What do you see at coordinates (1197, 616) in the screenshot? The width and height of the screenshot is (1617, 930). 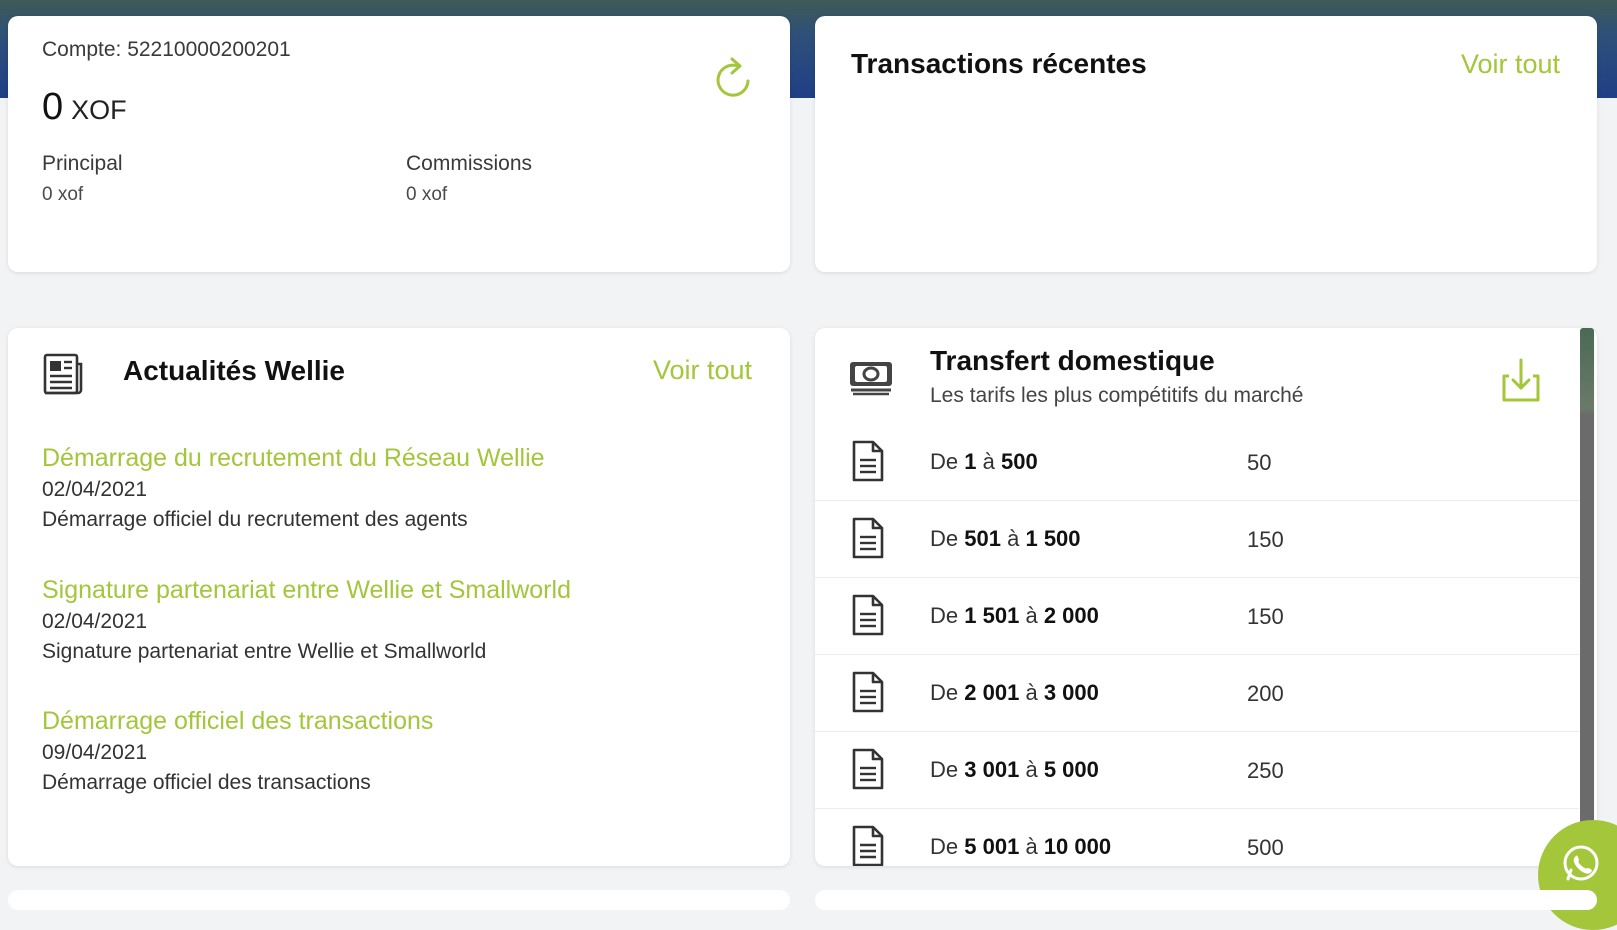 I see `tariff-row: De 1 501 à 2 000 150` at bounding box center [1197, 616].